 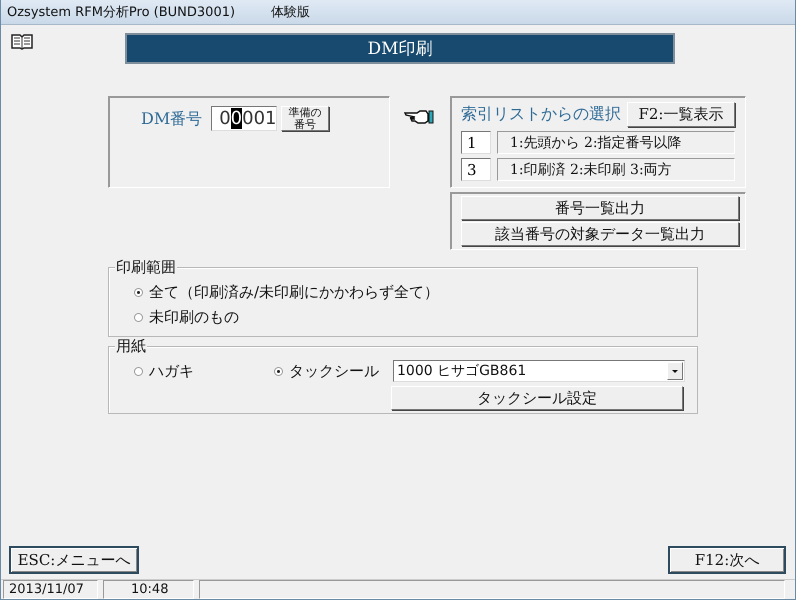 I want to click on page-header: DM印刷, so click(x=400, y=48).